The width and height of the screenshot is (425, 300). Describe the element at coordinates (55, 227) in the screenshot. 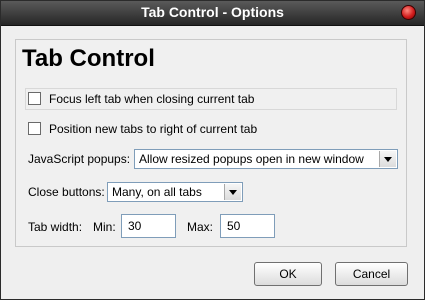

I see `tab-width-label: Tab width:` at that location.